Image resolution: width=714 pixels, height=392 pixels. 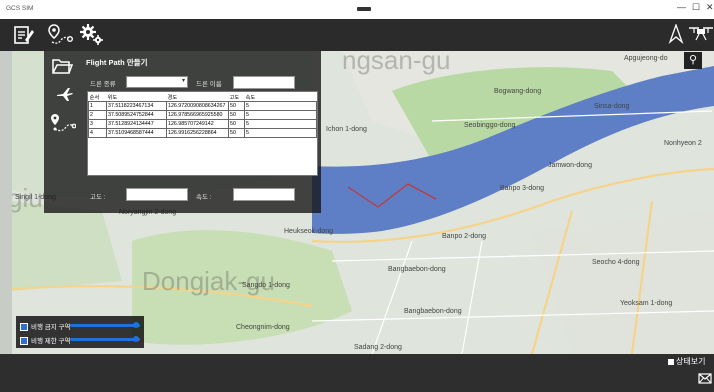 I want to click on table-cell: 1, so click(x=97, y=106).